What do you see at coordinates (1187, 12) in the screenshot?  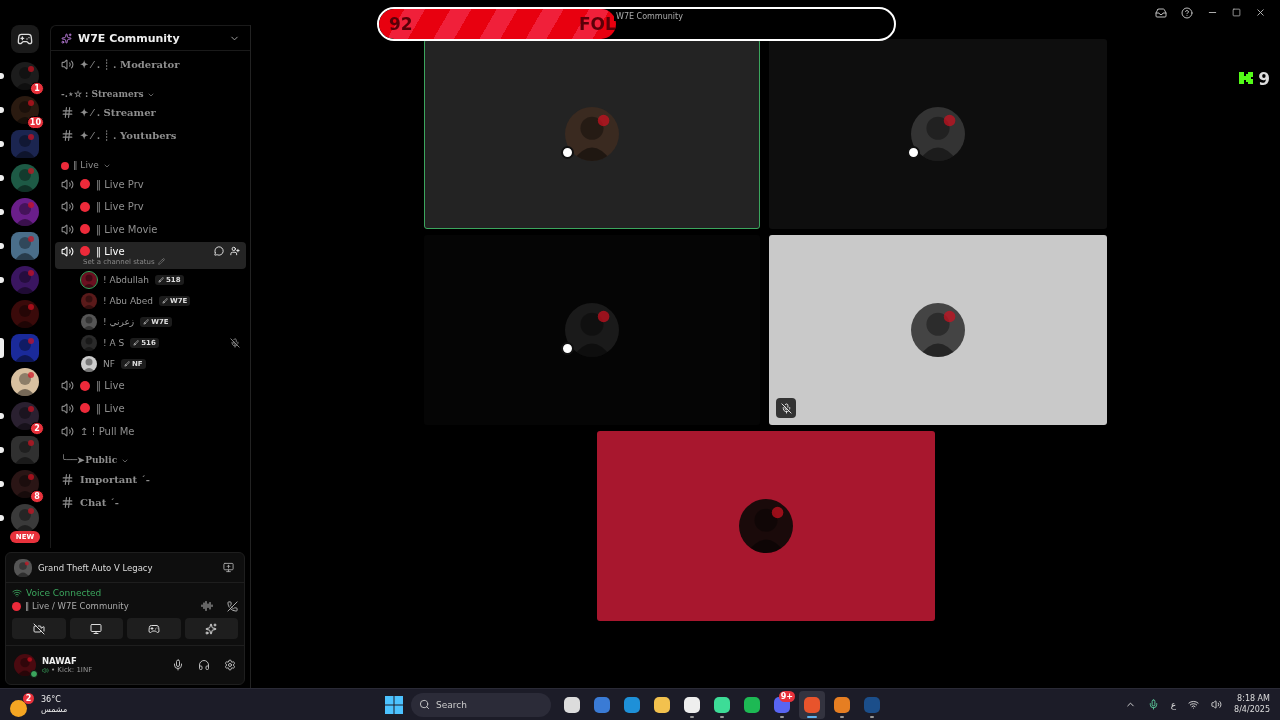 I see `help-icon` at bounding box center [1187, 12].